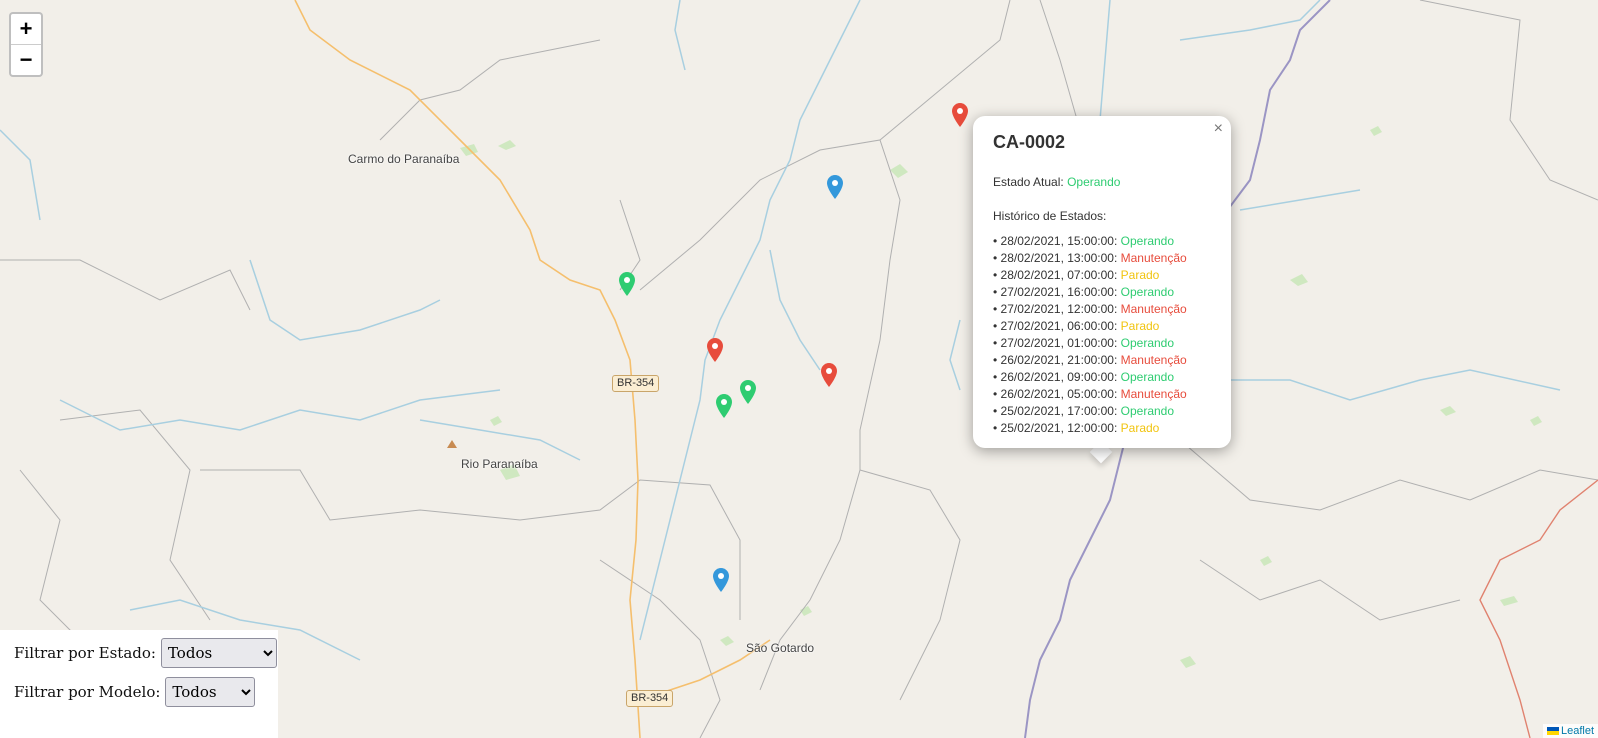  I want to click on zoom-control: + −, so click(26, 44).